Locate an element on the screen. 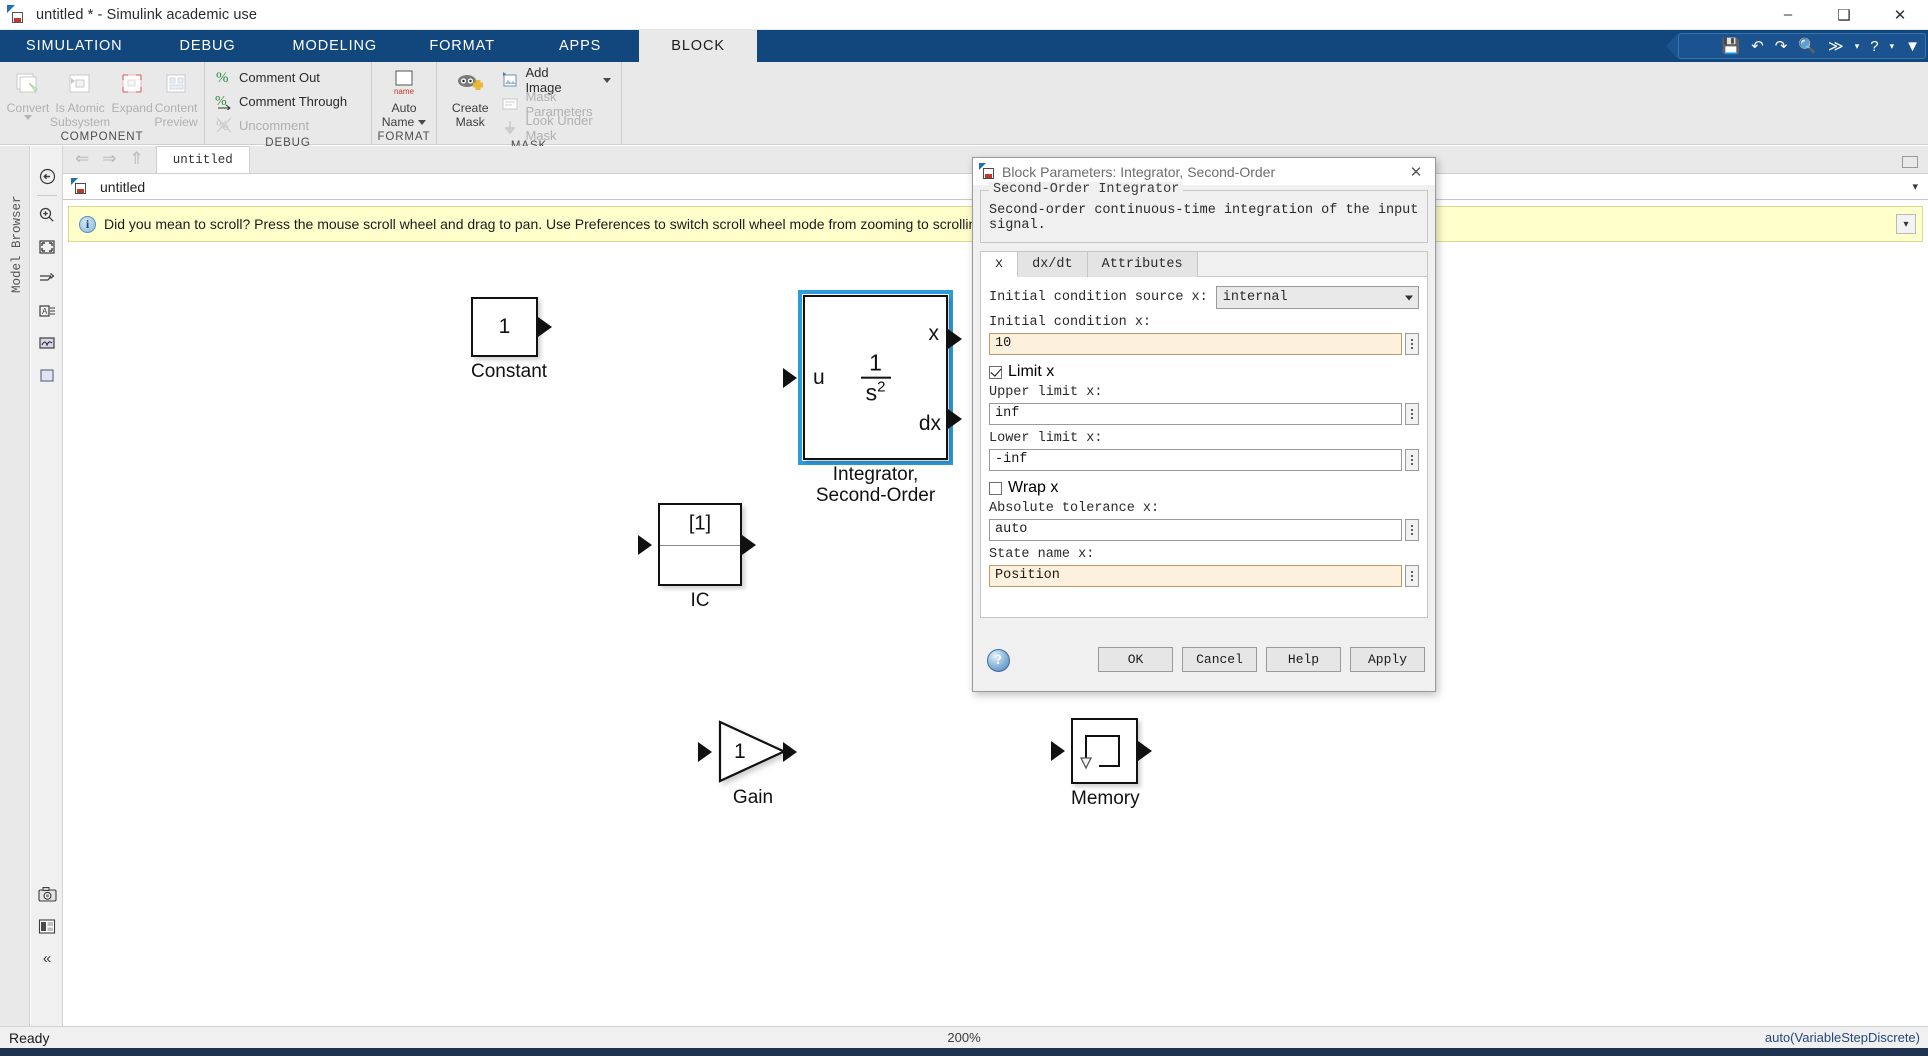 This screenshot has height=1056, width=1928. block-memory: Memory is located at coordinates (1101, 763).